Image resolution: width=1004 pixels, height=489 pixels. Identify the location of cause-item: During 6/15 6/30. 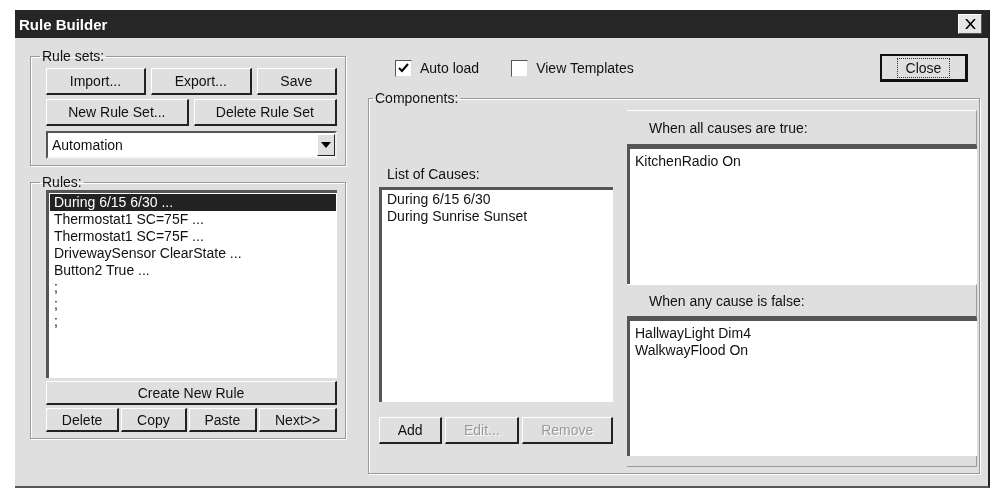
(497, 199).